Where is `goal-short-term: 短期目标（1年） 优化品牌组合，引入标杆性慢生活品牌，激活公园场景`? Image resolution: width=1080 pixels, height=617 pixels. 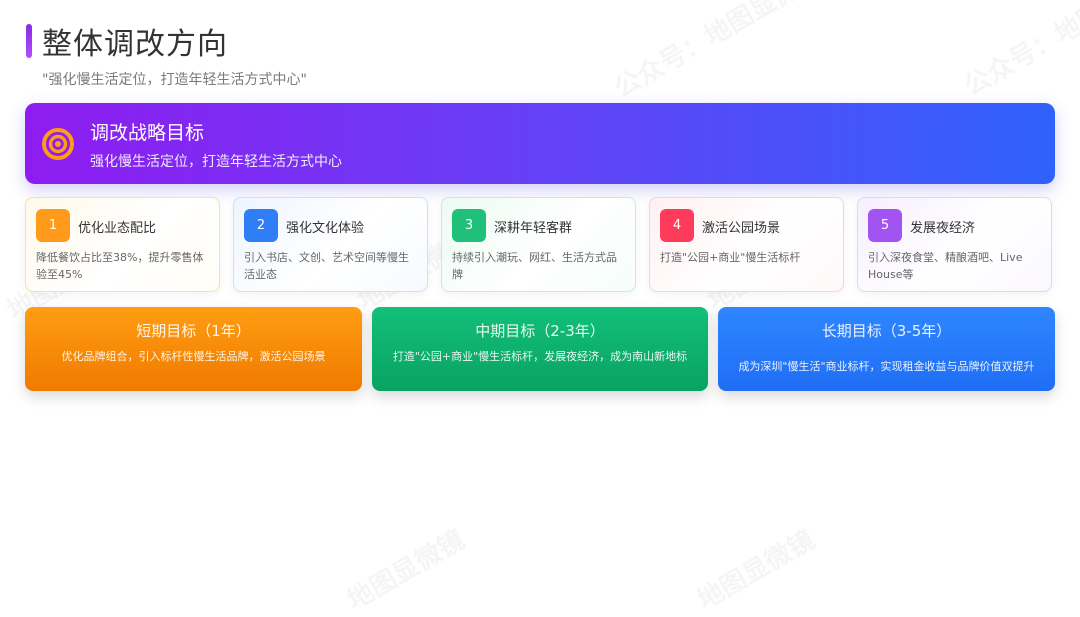
goal-short-term: 短期目标（1年） 优化品牌组合，引入标杆性慢生活品牌，激活公园场景 is located at coordinates (193, 349).